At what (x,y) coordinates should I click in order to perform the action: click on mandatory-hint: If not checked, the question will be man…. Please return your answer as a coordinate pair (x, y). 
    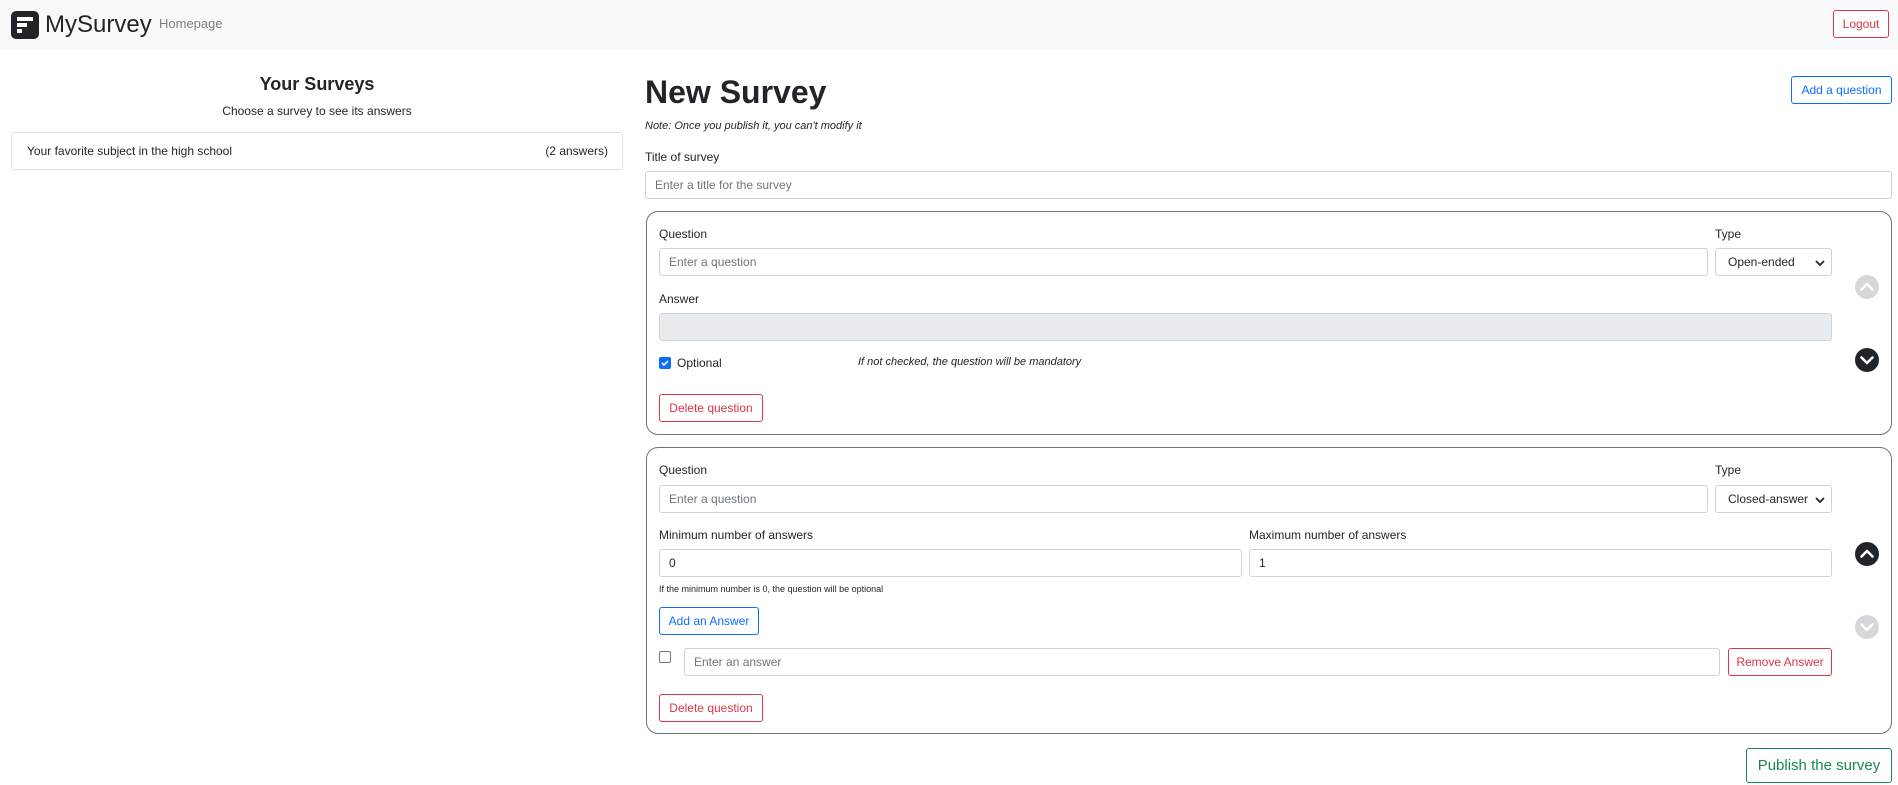
    Looking at the image, I should click on (970, 362).